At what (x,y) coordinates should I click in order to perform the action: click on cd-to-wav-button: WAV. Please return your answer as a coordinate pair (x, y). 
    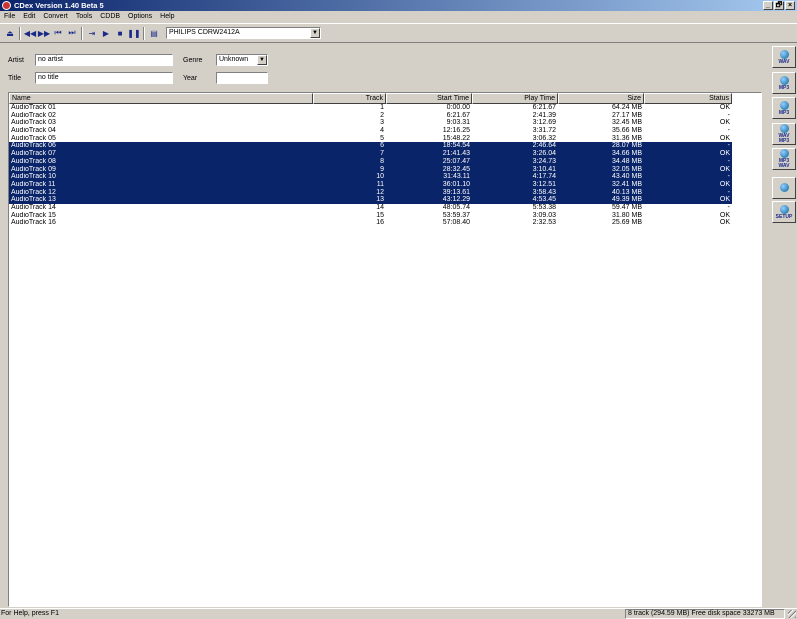
    Looking at the image, I should click on (784, 57).